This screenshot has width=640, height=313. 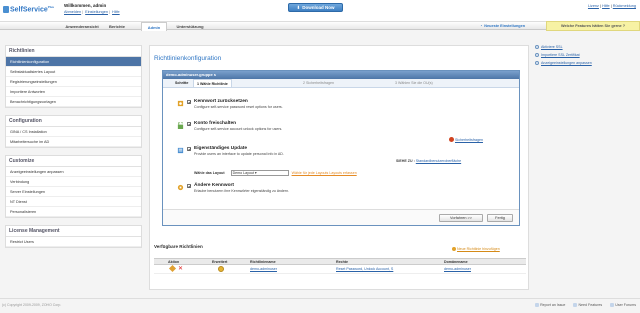 What do you see at coordinates (178, 246) in the screenshot?
I see `available-policies-title: Verfügbare Richtlinien` at bounding box center [178, 246].